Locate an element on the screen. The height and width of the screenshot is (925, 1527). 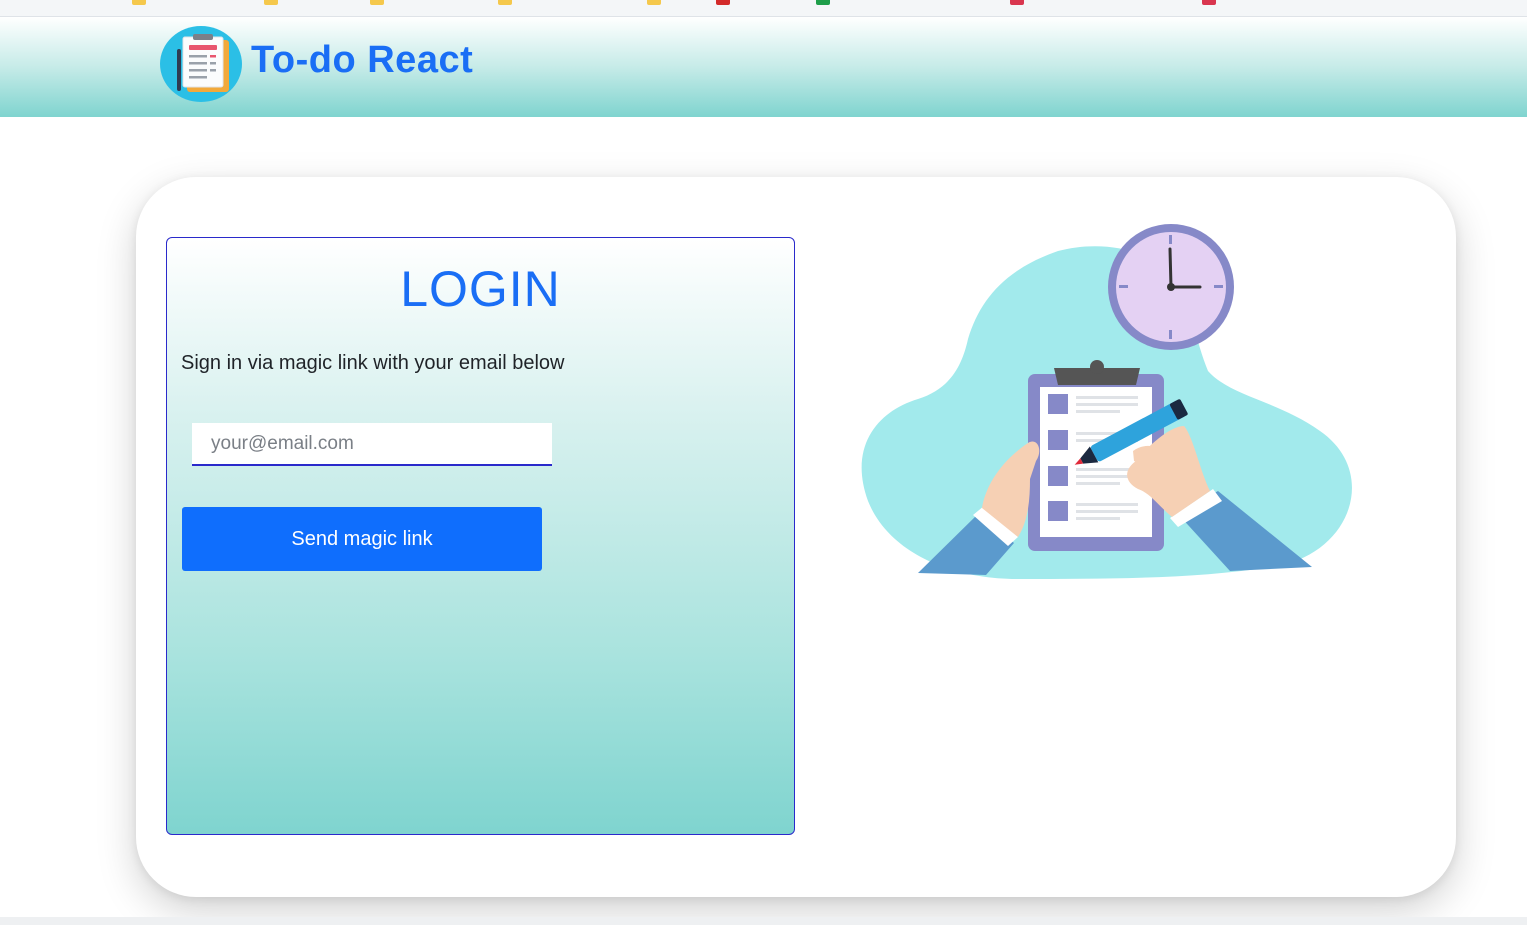
top-navbar: To-do React is located at coordinates (763, 67).